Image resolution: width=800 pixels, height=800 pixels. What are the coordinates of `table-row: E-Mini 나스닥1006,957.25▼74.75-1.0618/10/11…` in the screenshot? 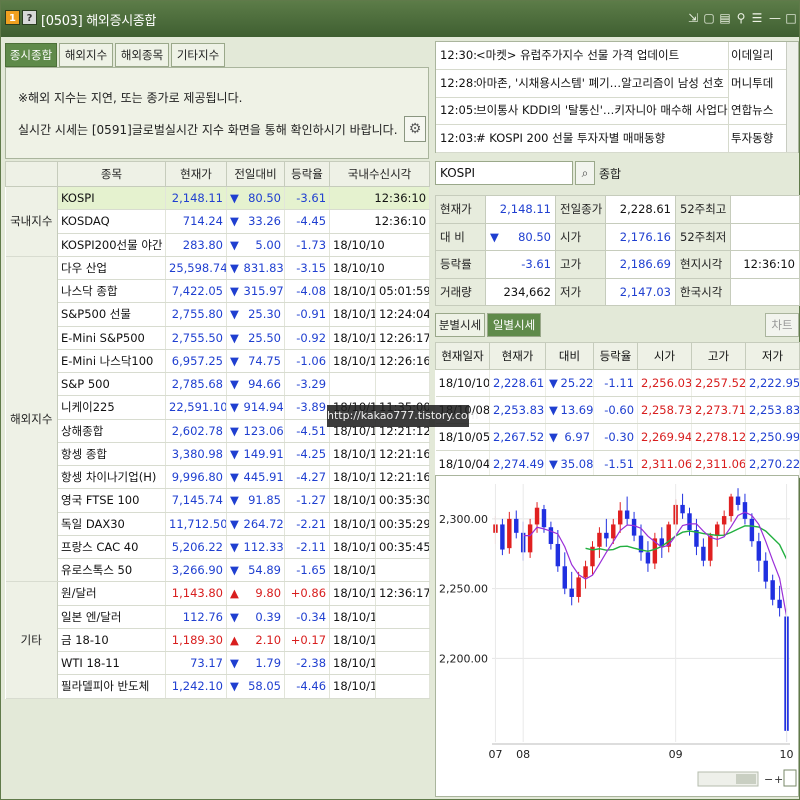 It's located at (218, 361).